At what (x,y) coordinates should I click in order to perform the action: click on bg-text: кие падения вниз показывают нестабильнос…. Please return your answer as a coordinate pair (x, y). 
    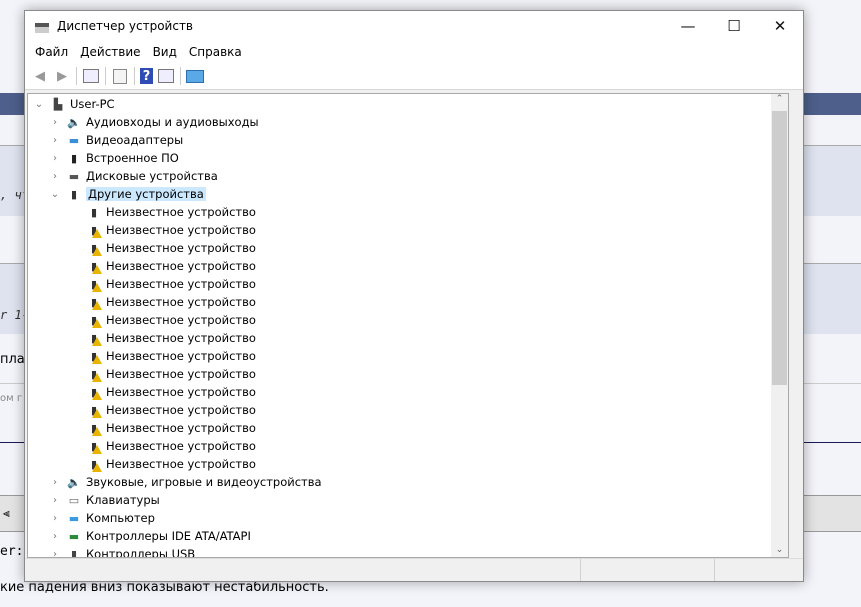
    Looking at the image, I should click on (164, 587).